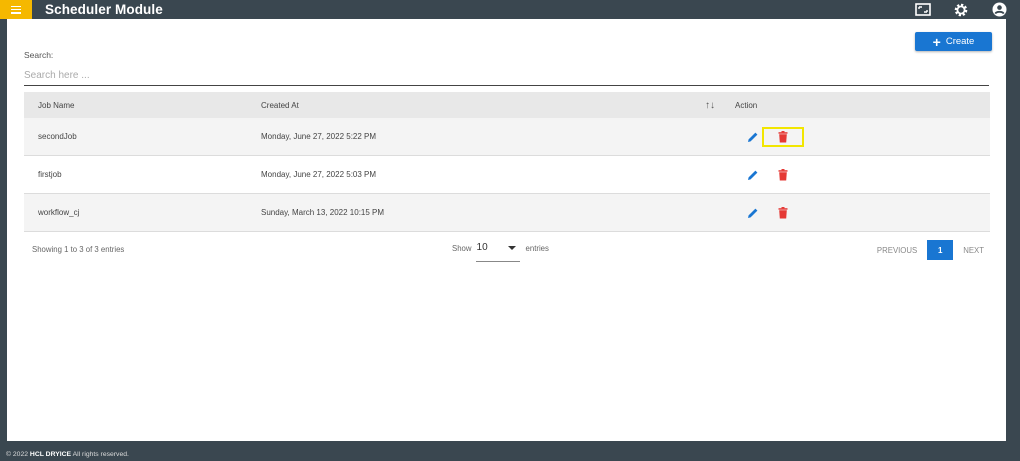 The image size is (1020, 461). What do you see at coordinates (319, 174) in the screenshot?
I see `job-created-at: Monday, June 27, 2022 5:03 PM` at bounding box center [319, 174].